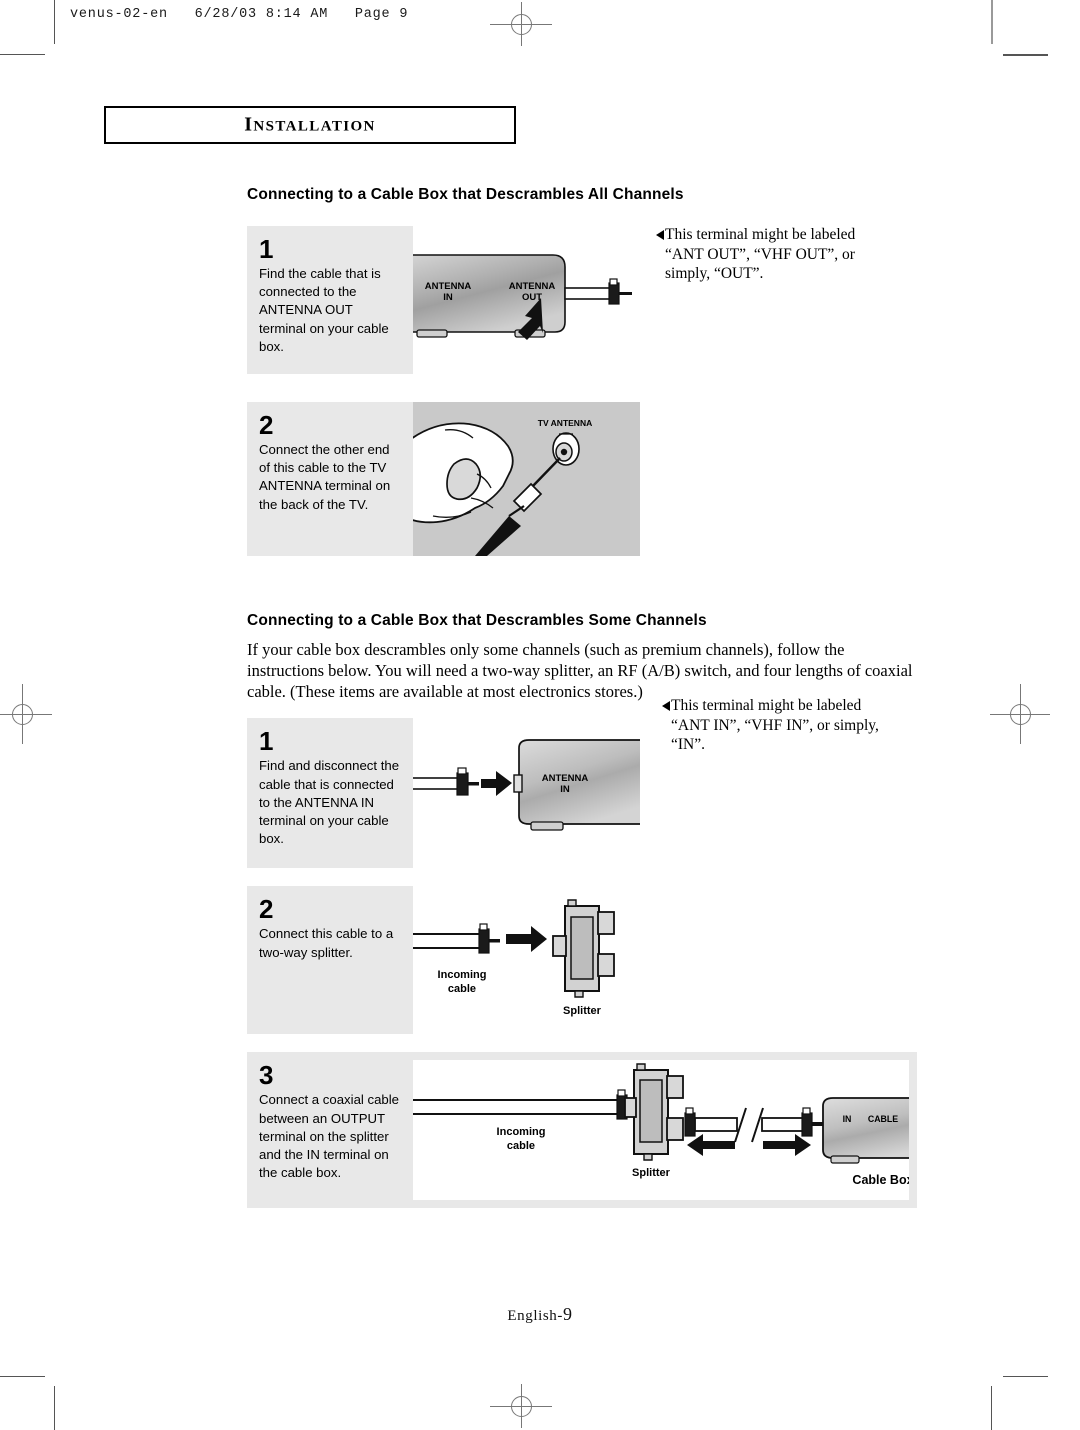 The height and width of the screenshot is (1430, 1080). Describe the element at coordinates (1025, 55) in the screenshot. I see `crop-mark-top-right-horizontal` at that location.